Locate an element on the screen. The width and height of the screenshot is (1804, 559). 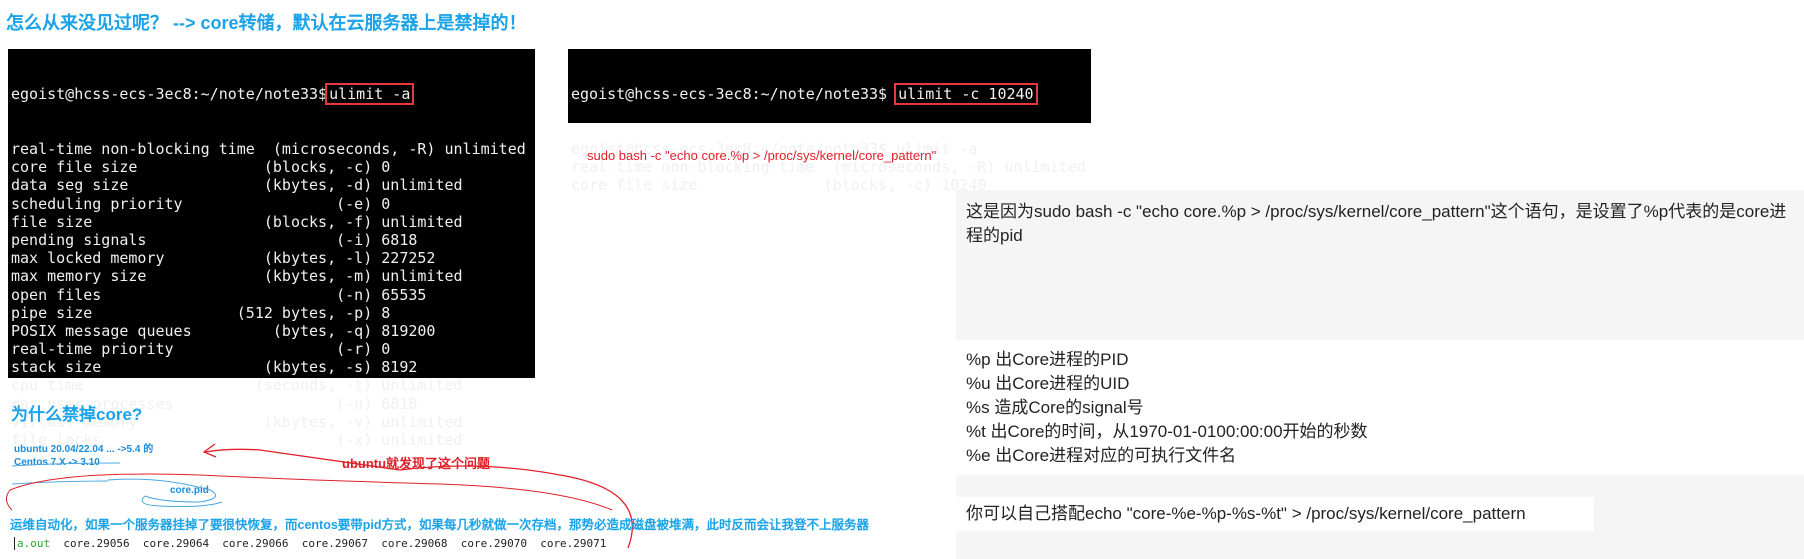
terminal-output-line: core file size (blocks, -c) 0 is located at coordinates (201, 167).